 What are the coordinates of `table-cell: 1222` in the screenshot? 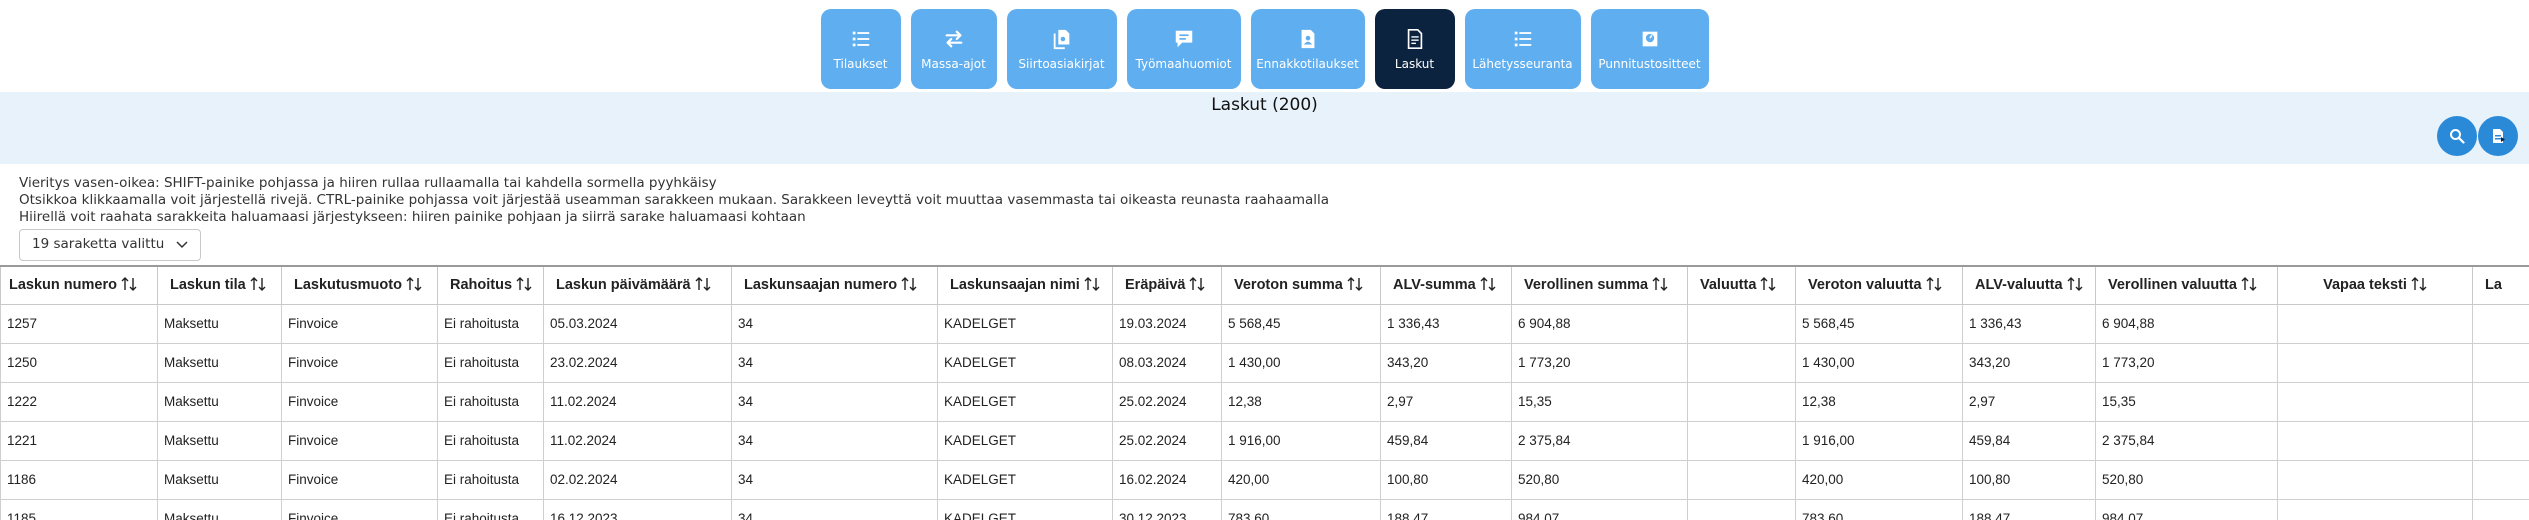 It's located at (79, 401).